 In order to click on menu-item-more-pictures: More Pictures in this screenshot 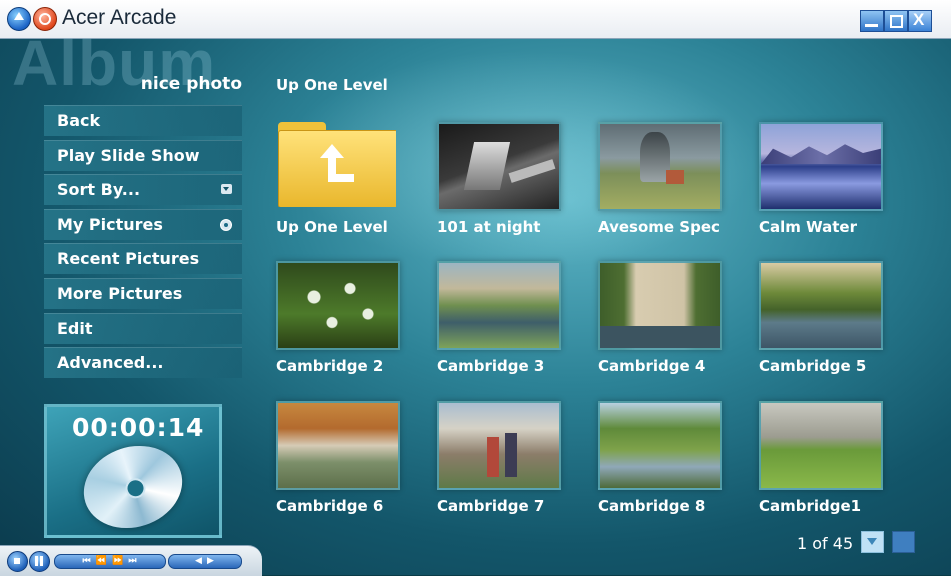, I will do `click(143, 293)`.